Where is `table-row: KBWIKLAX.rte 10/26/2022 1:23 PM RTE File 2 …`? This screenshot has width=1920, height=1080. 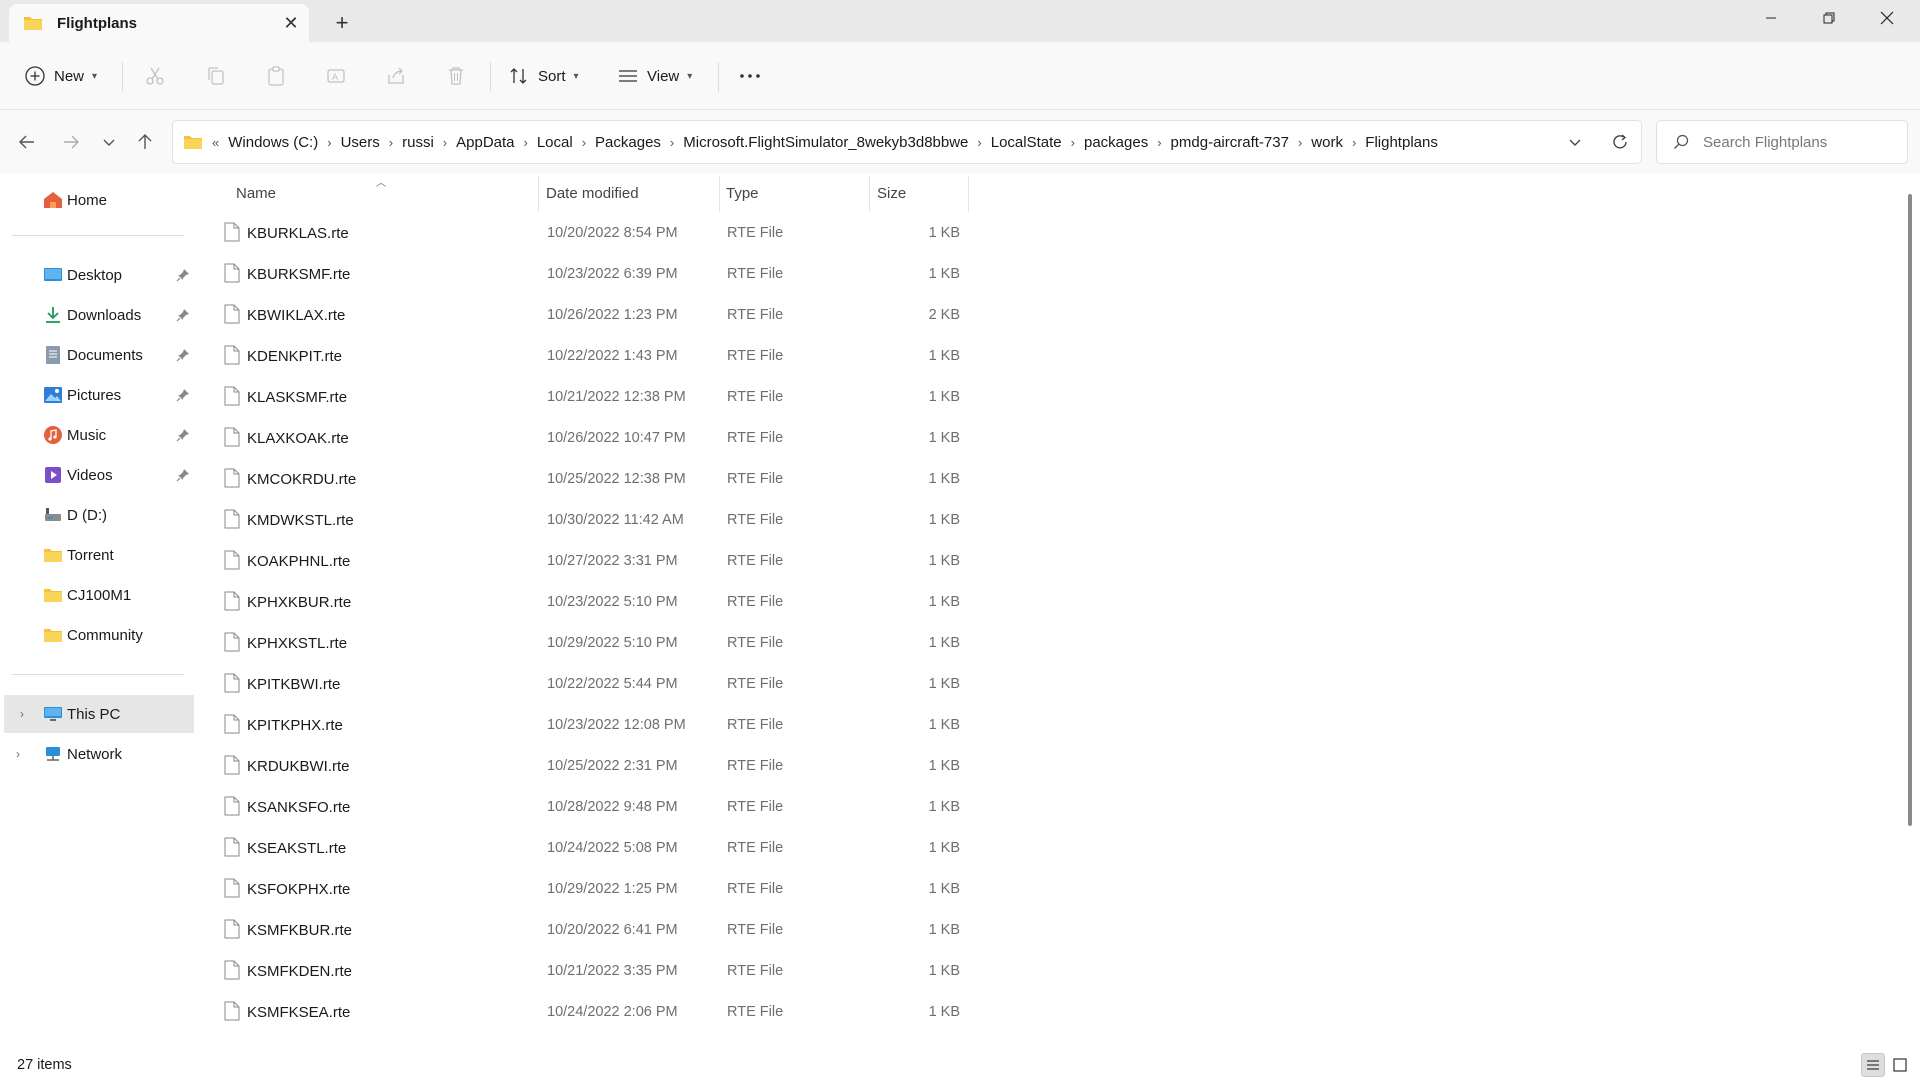 table-row: KBWIKLAX.rte 10/26/2022 1:23 PM RTE File 2 … is located at coordinates (585, 316).